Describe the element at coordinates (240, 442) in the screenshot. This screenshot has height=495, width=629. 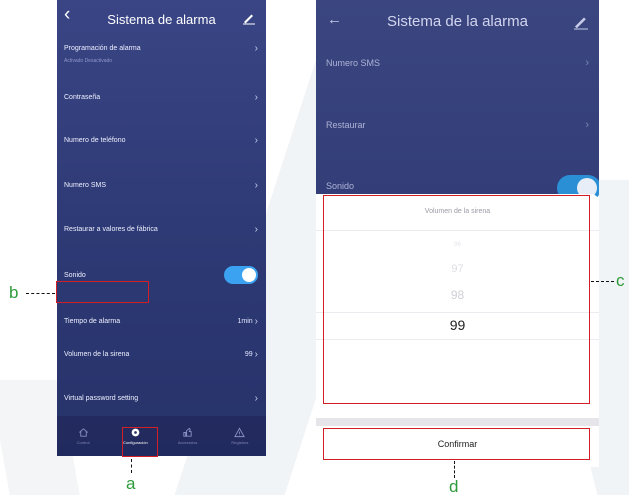
I see `nav-tab-label: Registros` at that location.